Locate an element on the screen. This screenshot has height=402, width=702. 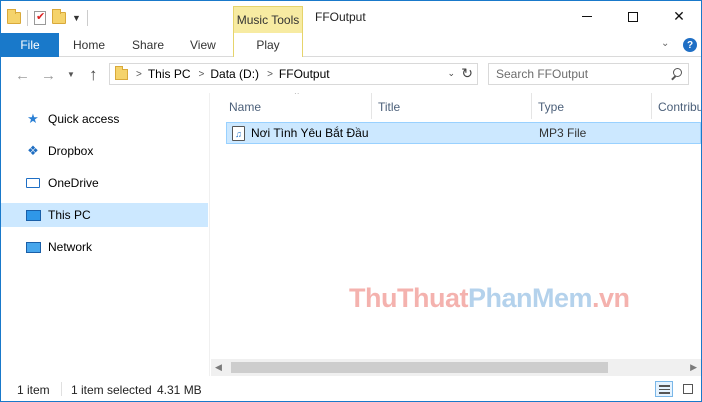
sidebar-item-dropbox: ❖ Dropbox is located at coordinates (104, 151).